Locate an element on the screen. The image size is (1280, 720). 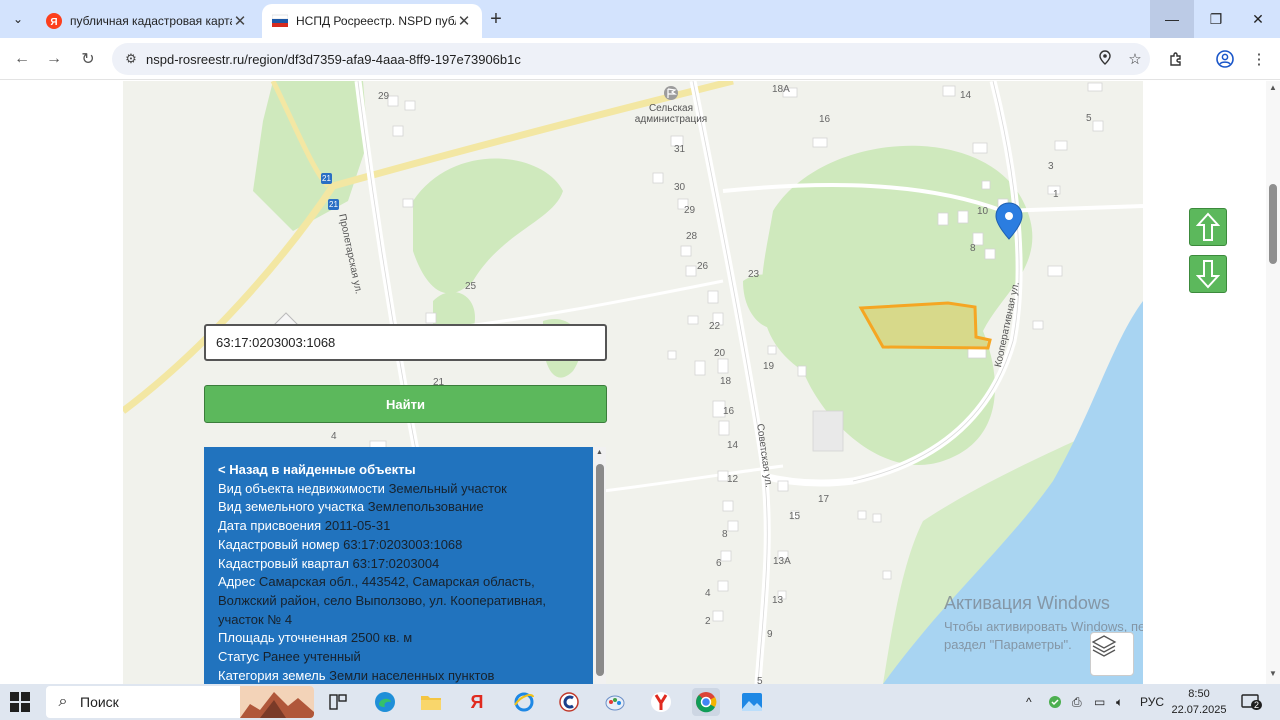
search-icon: ⌕ is located at coordinates (63, 701).